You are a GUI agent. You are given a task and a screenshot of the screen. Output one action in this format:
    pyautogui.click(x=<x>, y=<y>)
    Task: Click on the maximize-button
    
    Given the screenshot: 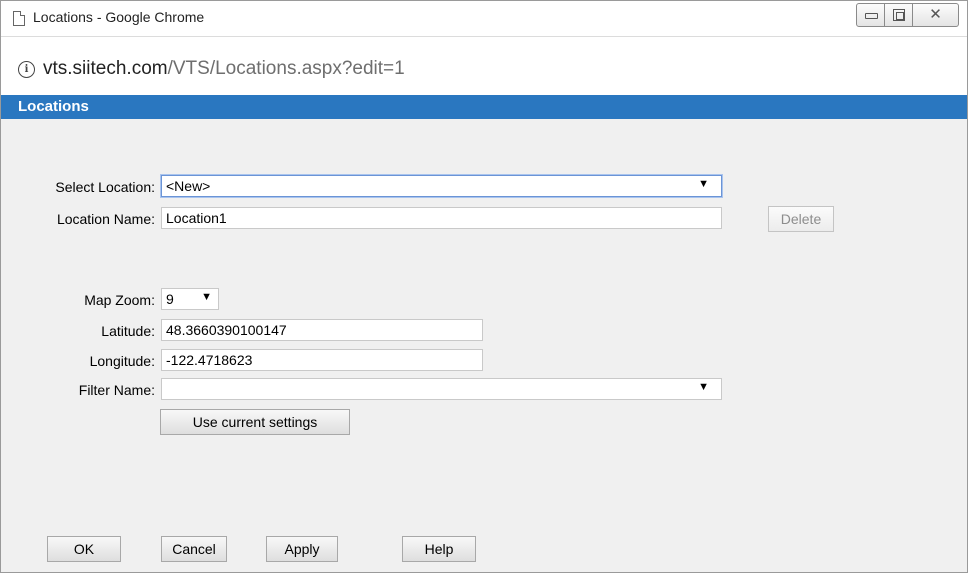 What is the action you would take?
    pyautogui.click(x=899, y=15)
    